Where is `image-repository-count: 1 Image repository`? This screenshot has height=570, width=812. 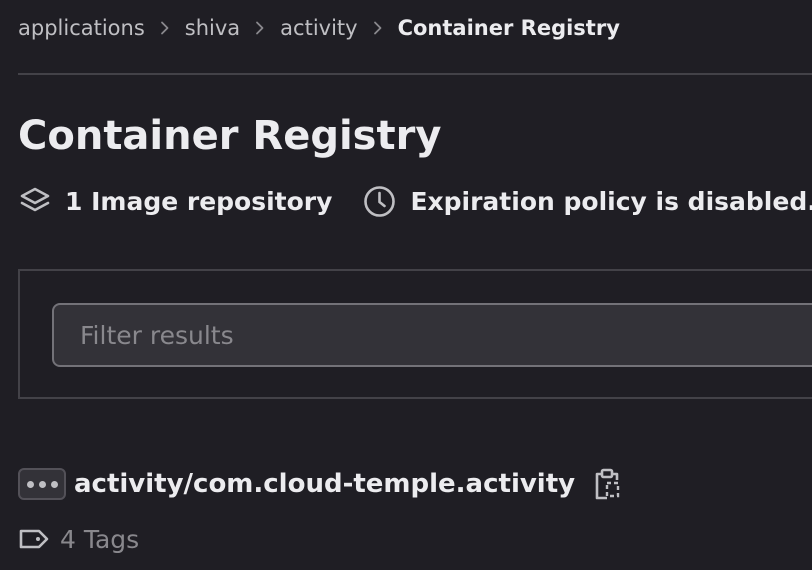 image-repository-count: 1 Image repository is located at coordinates (175, 201).